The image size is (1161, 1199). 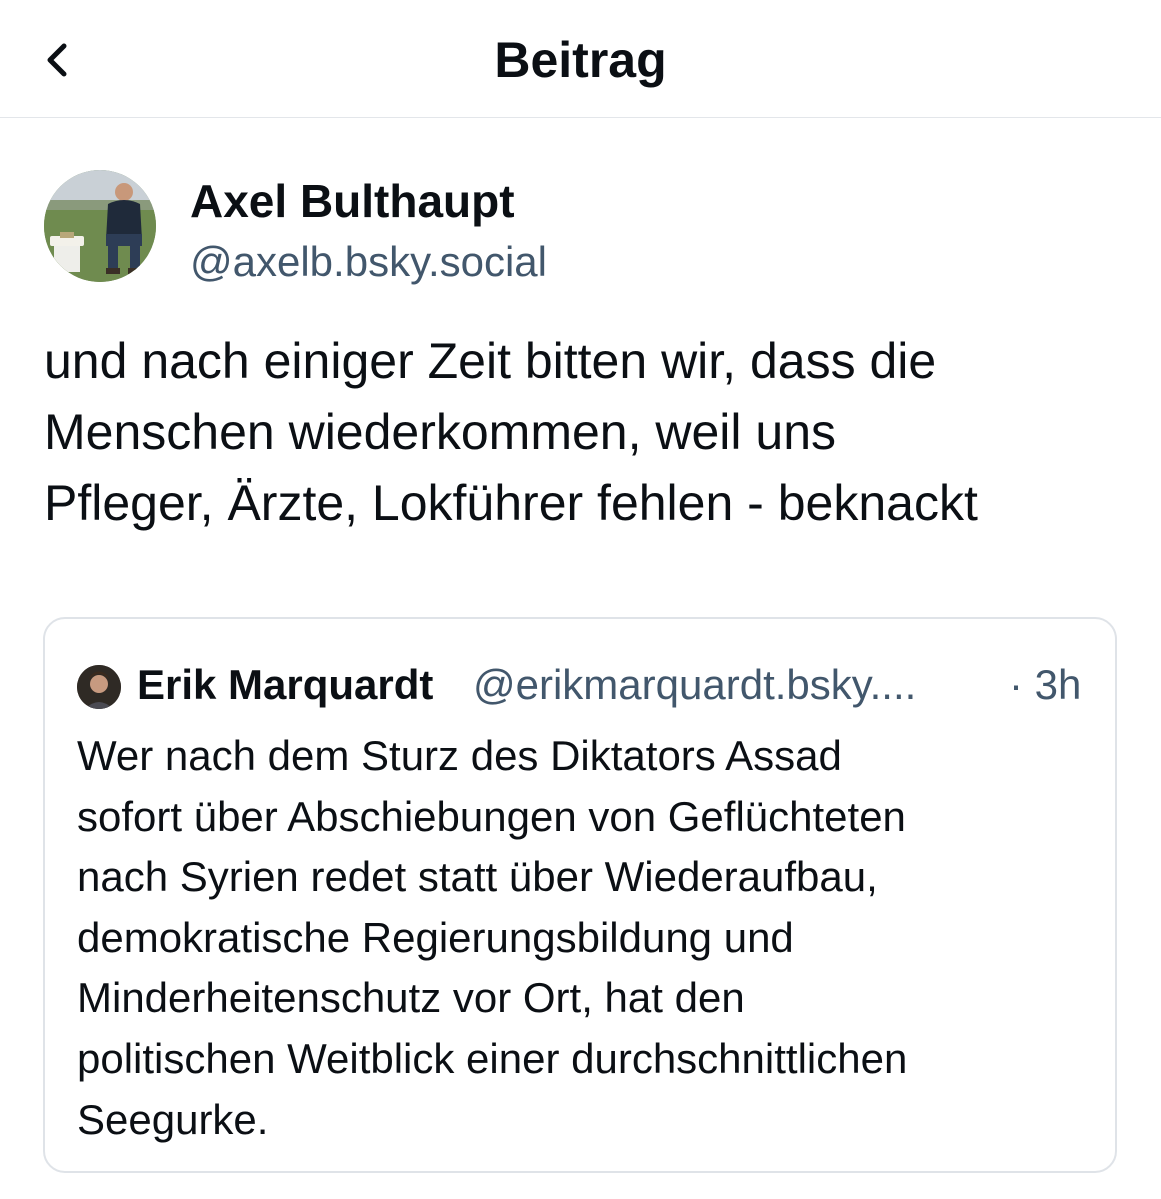 I want to click on post-text-line: Menschen wiederkommen, weil uns, so click(x=440, y=432).